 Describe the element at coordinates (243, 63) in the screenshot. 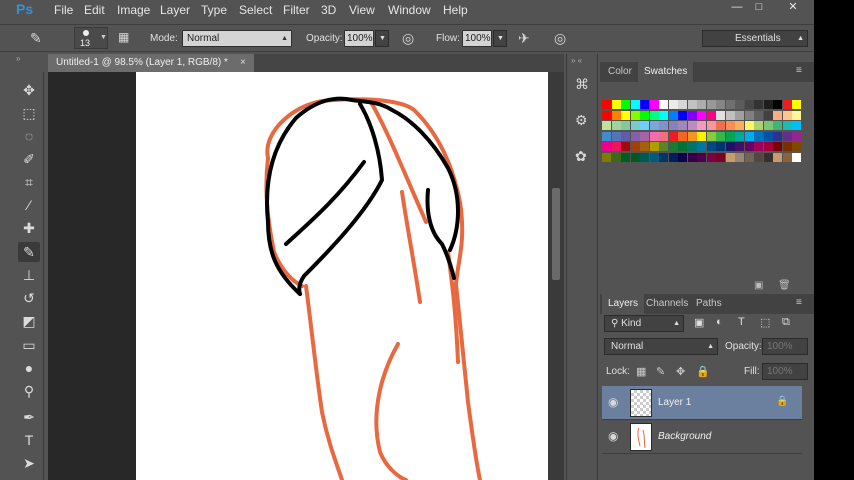

I see `close-tab-icon: ×` at that location.